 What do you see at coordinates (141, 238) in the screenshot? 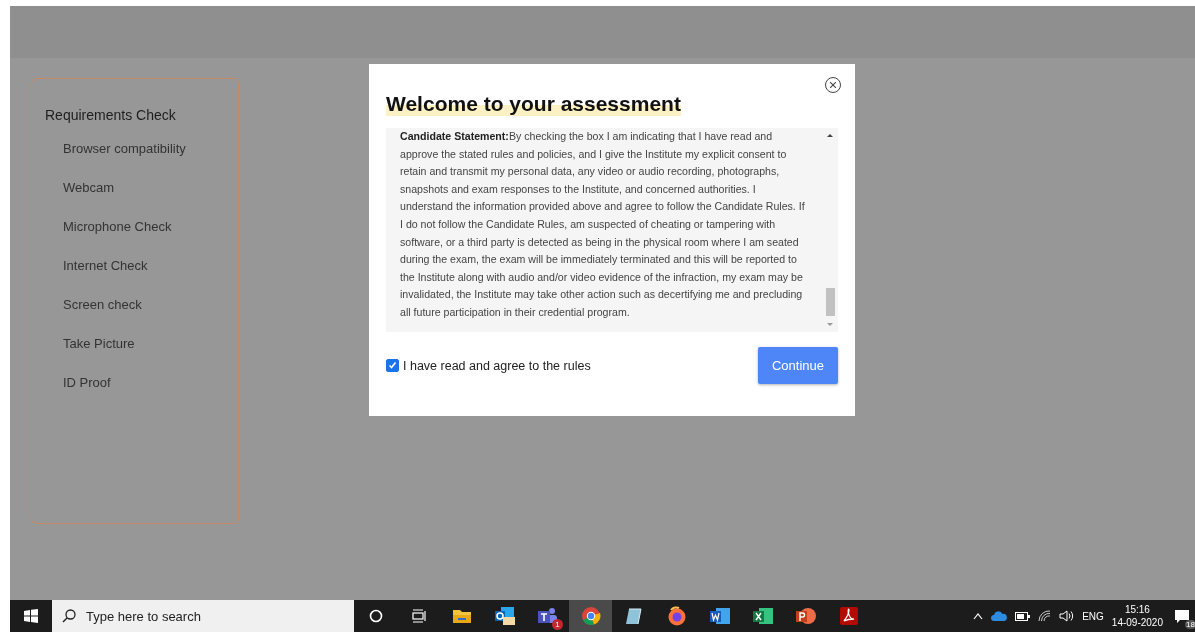
I see `requirement-item: Microphone Check` at bounding box center [141, 238].